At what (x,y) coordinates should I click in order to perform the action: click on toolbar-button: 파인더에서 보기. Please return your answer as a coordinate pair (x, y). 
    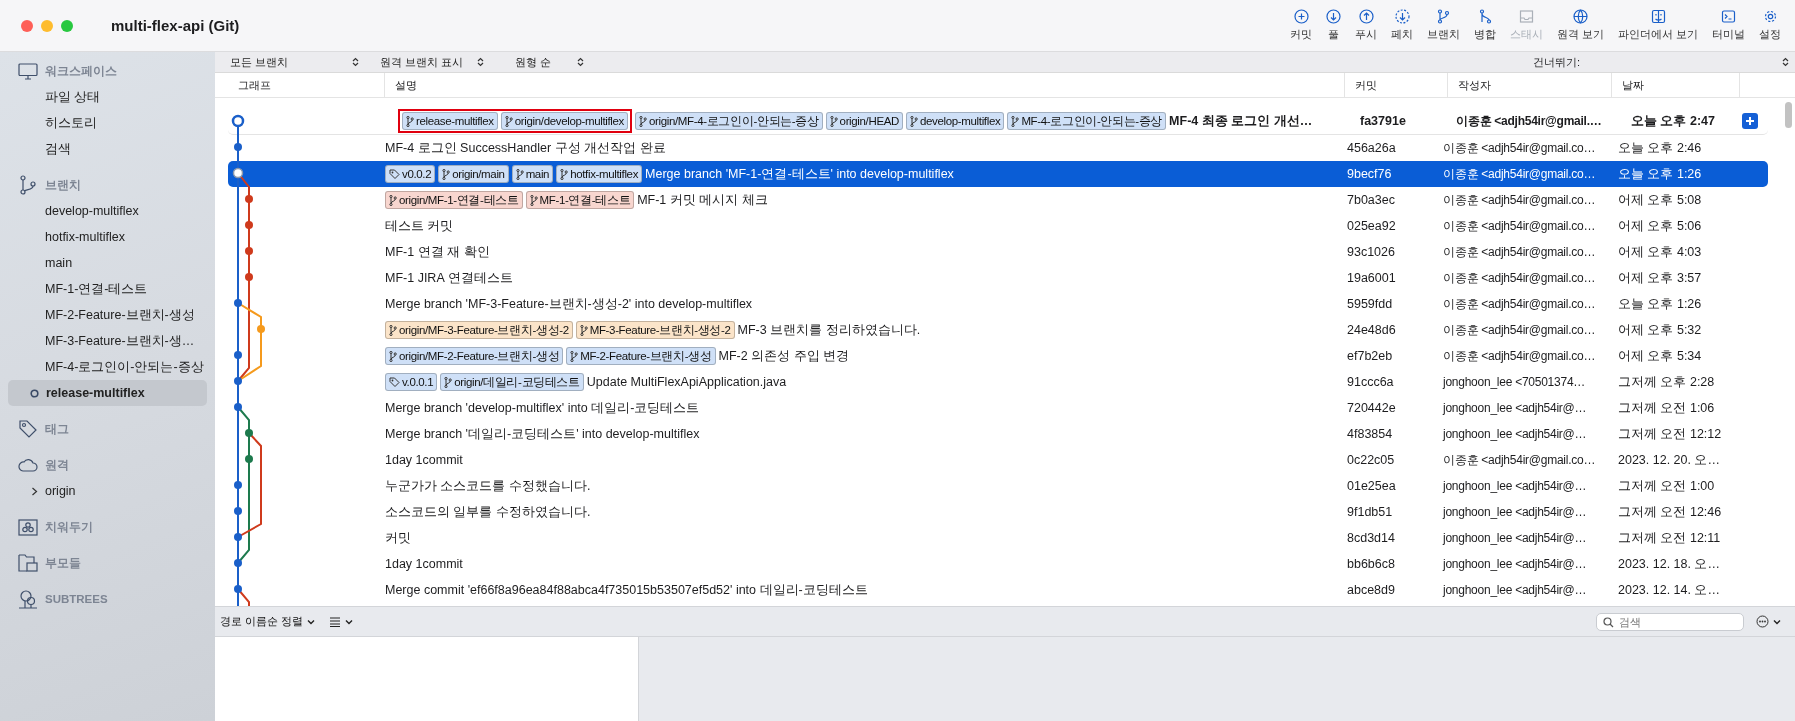
    Looking at the image, I should click on (1658, 25).